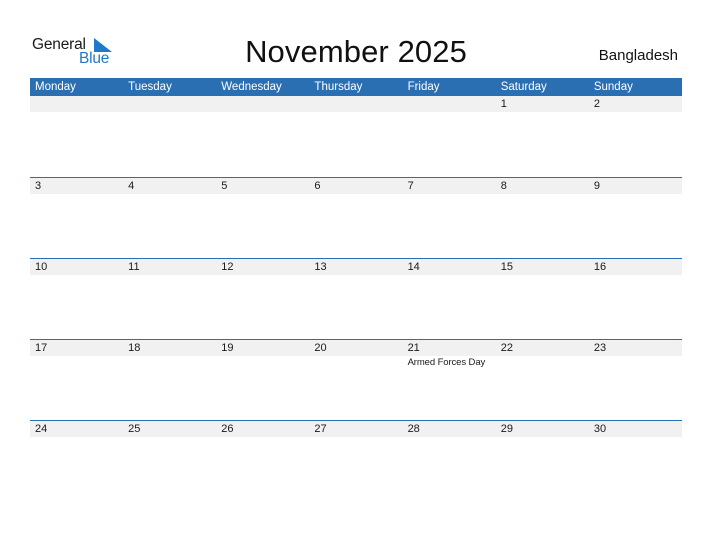 This screenshot has height=550, width=712. Describe the element at coordinates (413, 267) in the screenshot. I see `day-number: 14` at that location.